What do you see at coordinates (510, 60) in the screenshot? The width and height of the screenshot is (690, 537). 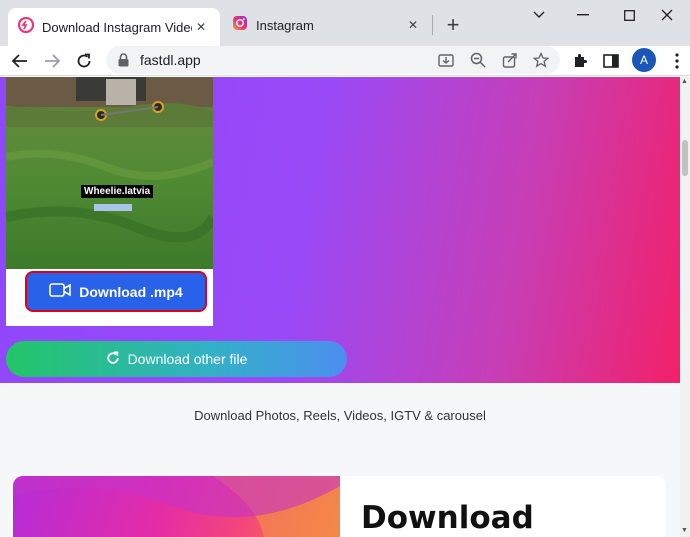 I see `share-icon` at bounding box center [510, 60].